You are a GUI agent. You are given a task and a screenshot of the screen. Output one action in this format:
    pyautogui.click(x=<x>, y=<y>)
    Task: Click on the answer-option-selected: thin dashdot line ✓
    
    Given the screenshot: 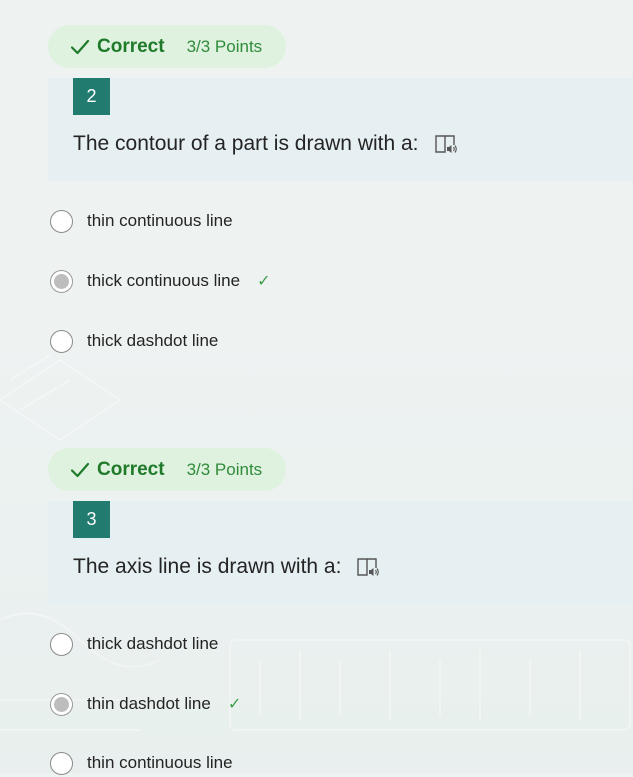 What is the action you would take?
    pyautogui.click(x=145, y=704)
    